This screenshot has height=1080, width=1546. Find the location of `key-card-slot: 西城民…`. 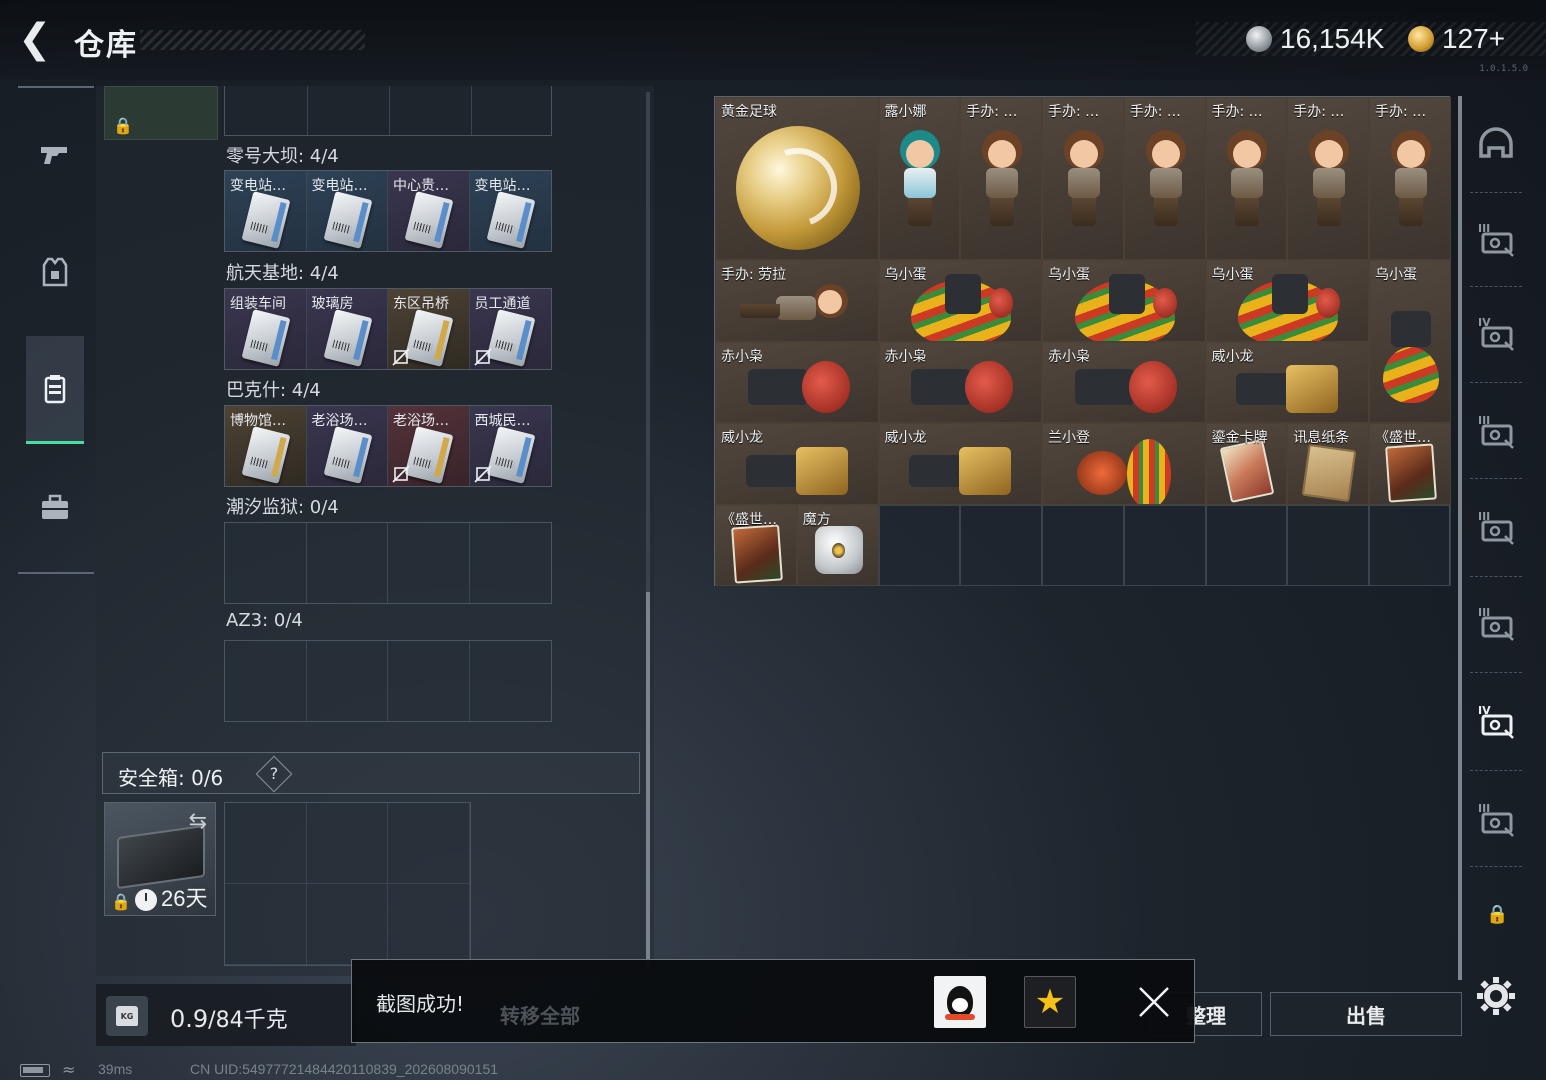

key-card-slot: 西城民… is located at coordinates (510, 446).